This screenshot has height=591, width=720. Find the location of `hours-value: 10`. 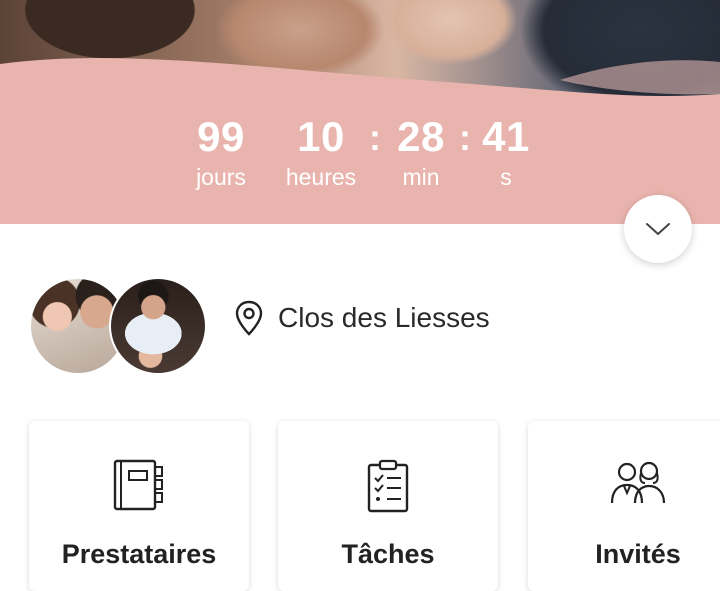

hours-value: 10 is located at coordinates (321, 136).